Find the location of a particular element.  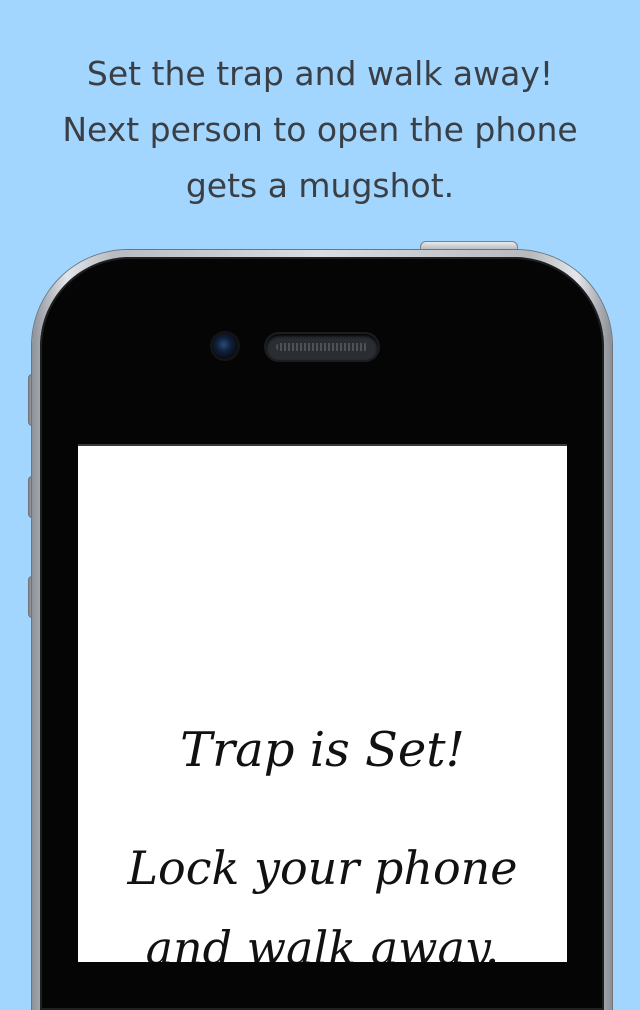

headline-line-1: Set the trap and walk away! is located at coordinates (320, 73).